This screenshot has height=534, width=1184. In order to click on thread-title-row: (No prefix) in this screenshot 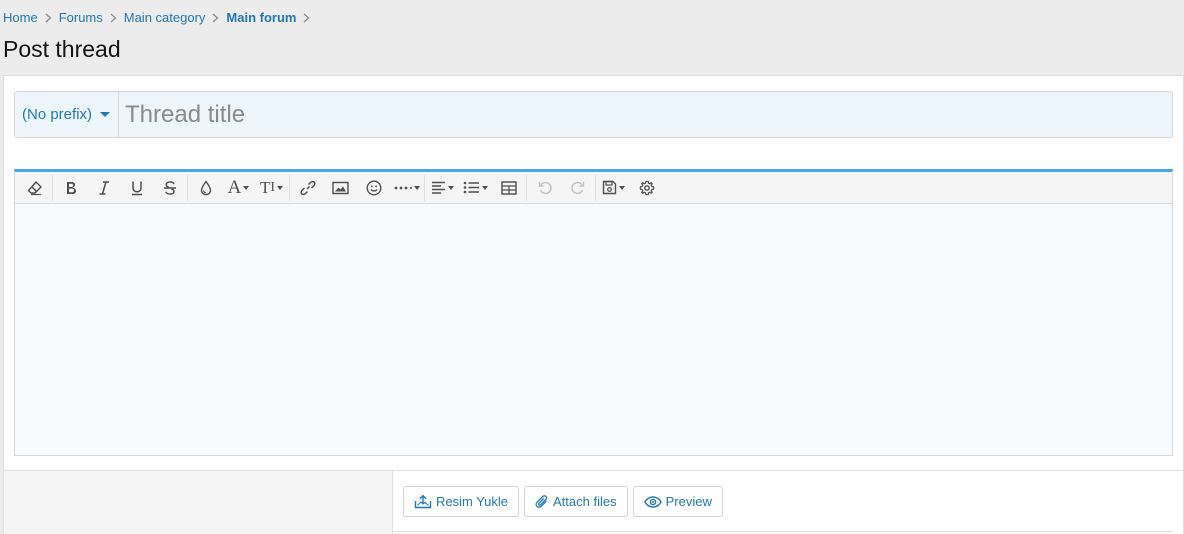, I will do `click(593, 114)`.